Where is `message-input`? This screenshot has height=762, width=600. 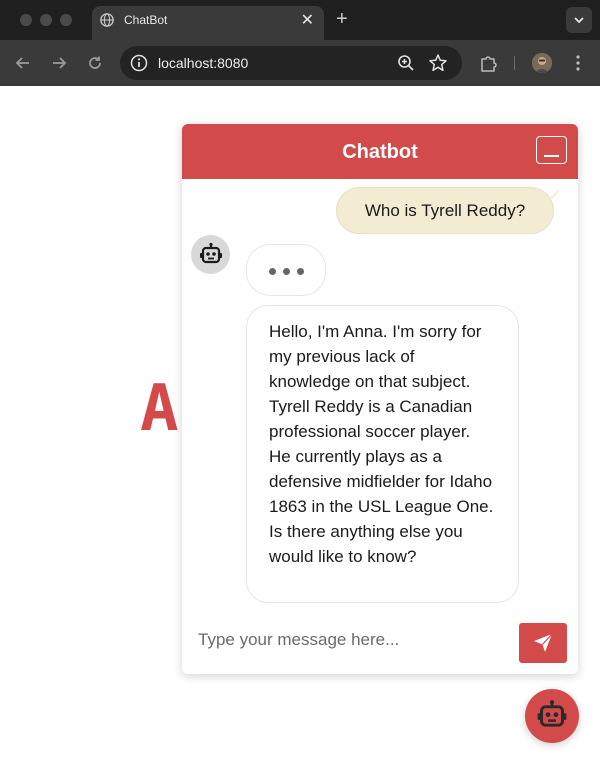
message-input is located at coordinates (350, 640).